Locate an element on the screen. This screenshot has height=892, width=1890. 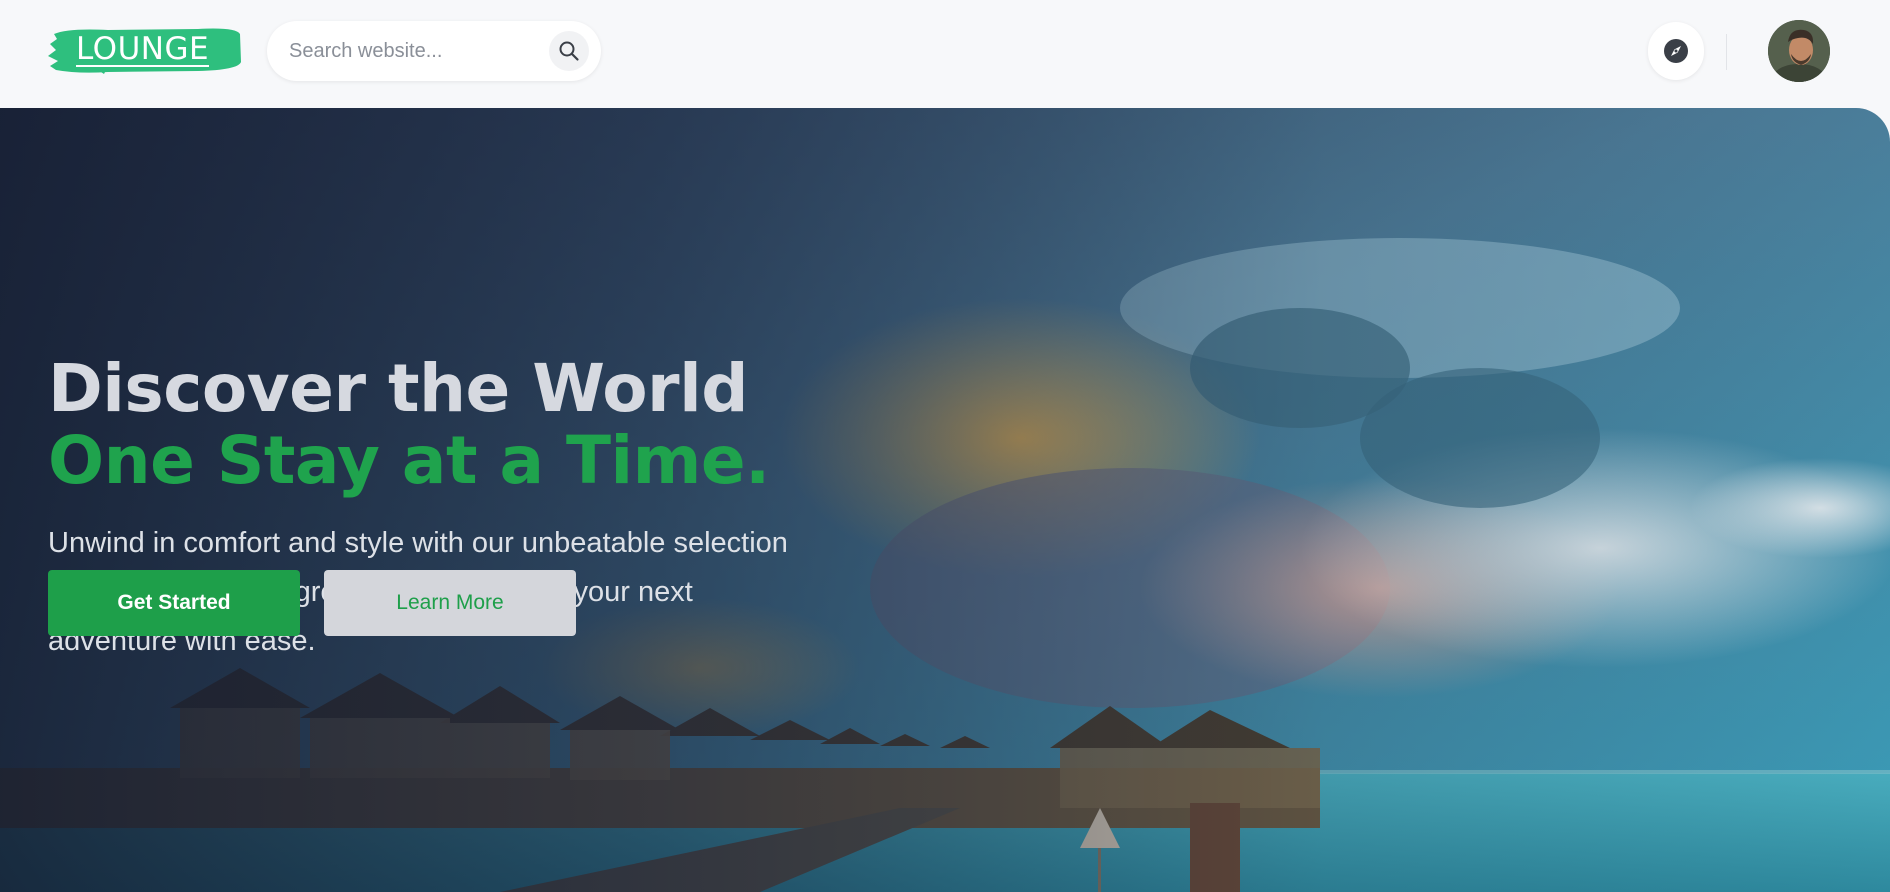
search-input is located at coordinates (419, 51).